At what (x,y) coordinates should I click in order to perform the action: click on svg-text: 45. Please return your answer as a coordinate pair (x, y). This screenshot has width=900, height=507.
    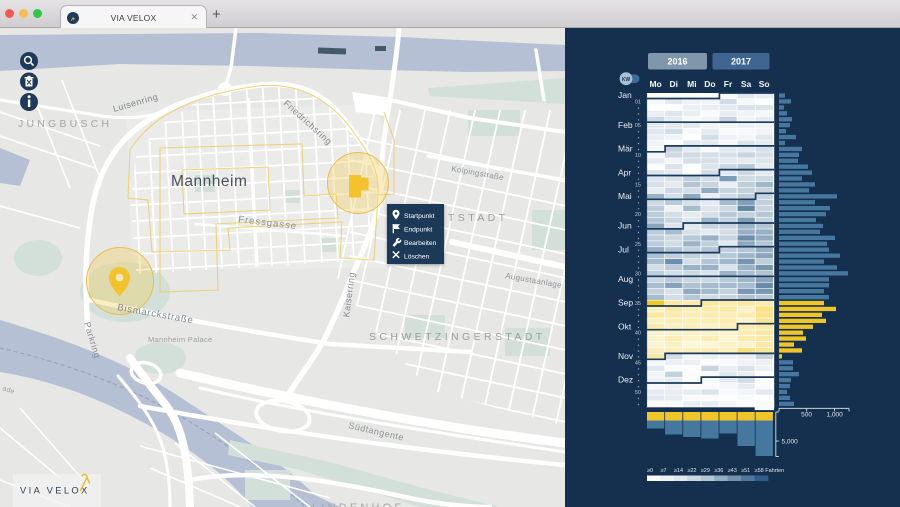
    Looking at the image, I should click on (638, 363).